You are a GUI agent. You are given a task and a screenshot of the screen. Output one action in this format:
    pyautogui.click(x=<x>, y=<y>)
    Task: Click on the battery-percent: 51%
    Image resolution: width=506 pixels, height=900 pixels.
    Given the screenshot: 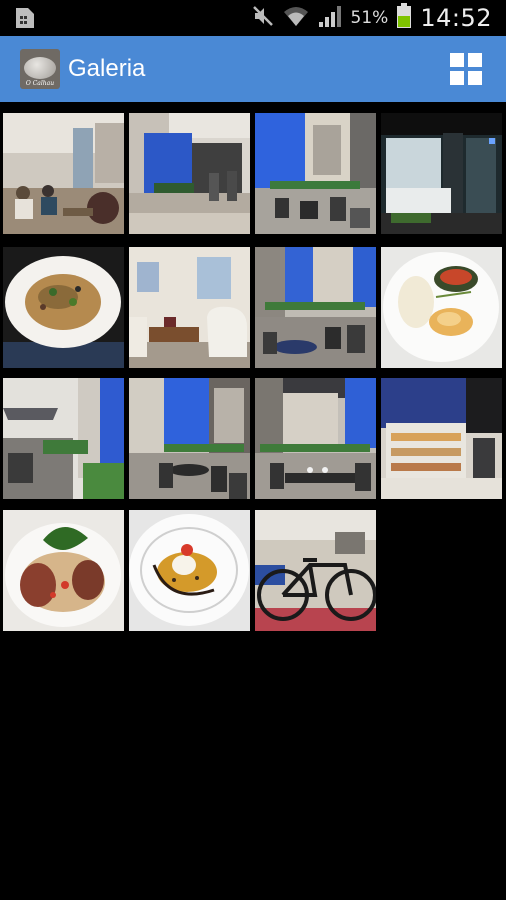 What is the action you would take?
    pyautogui.click(x=369, y=18)
    